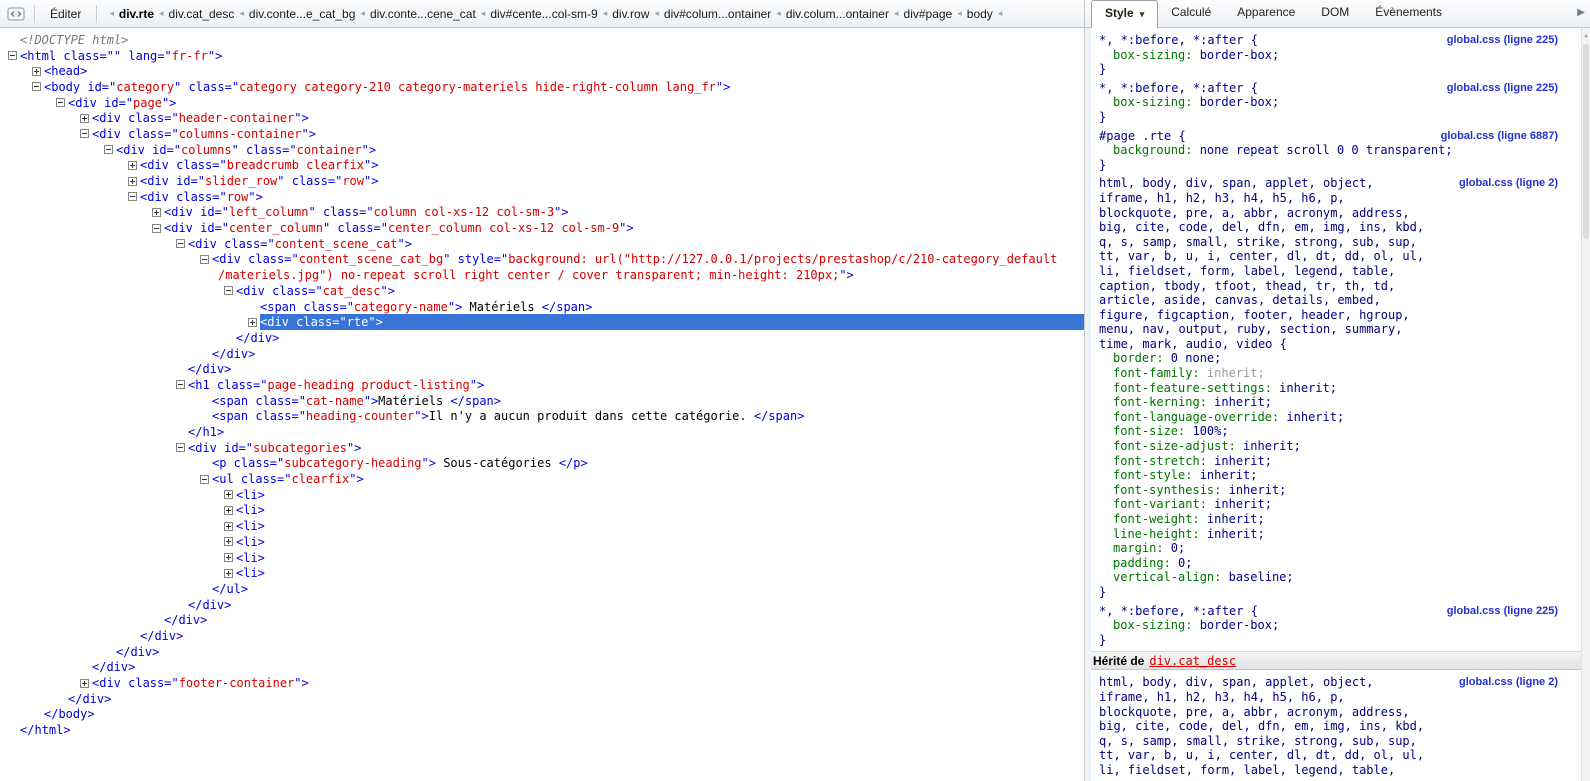 The height and width of the screenshot is (781, 1590). What do you see at coordinates (837, 14) in the screenshot?
I see `breadcrumb-item: div.colum...ontainer` at bounding box center [837, 14].